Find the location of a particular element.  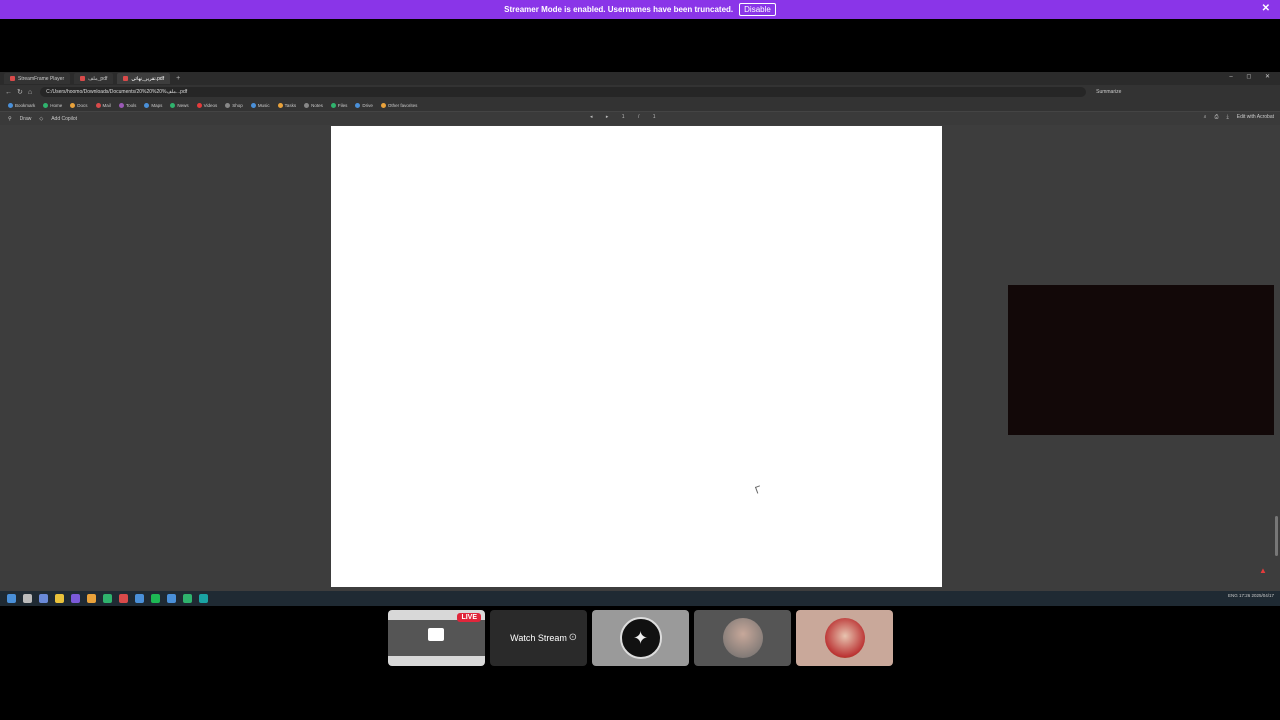

live-badge: LIVE is located at coordinates (469, 617).